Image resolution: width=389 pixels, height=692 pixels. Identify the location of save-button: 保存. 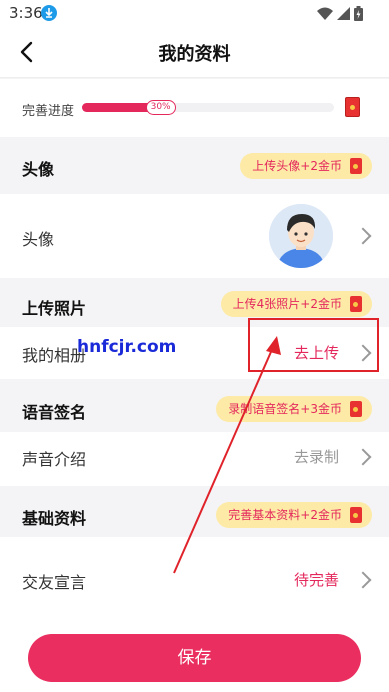
(194, 658).